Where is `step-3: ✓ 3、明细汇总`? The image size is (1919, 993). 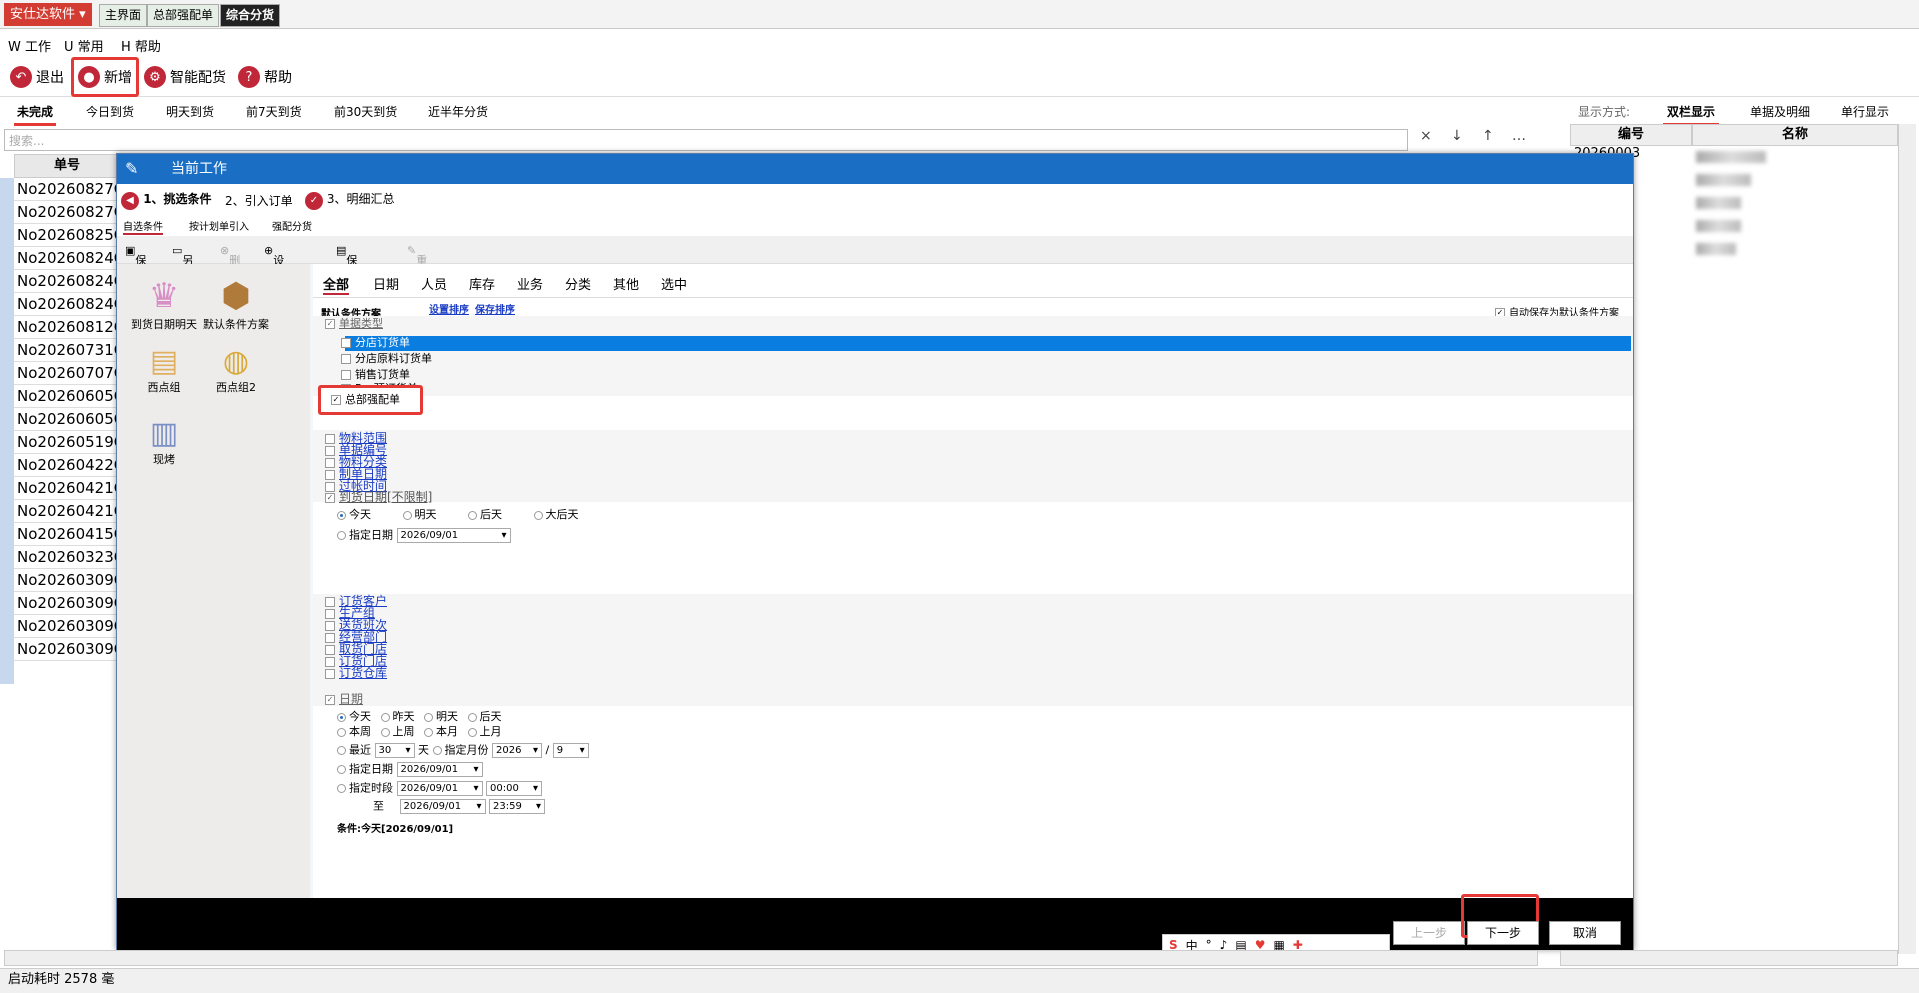
step-3: ✓ 3、明细汇总 is located at coordinates (349, 200).